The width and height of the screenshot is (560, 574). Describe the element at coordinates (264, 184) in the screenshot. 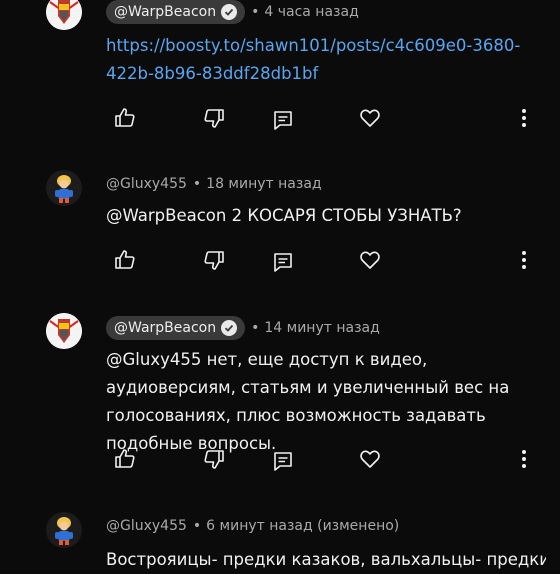

I see `comment-time: 18 минут назад` at that location.